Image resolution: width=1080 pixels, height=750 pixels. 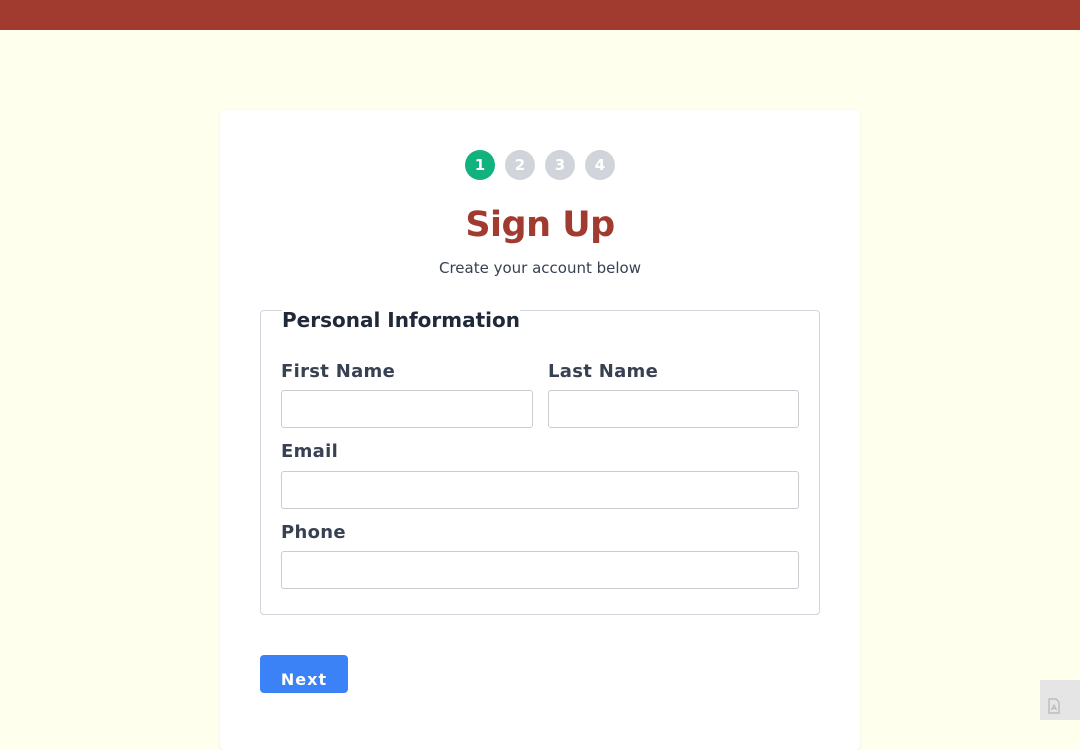 I want to click on first-name-label: First Name, so click(x=338, y=371).